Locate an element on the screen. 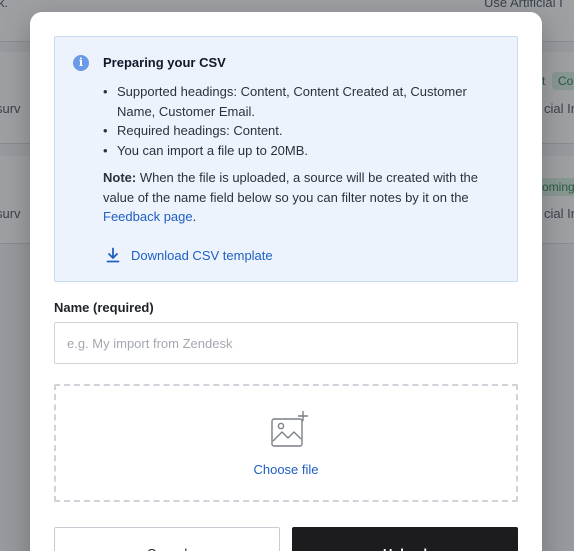 The image size is (574, 551). download-csv-template-link: Download CSV template is located at coordinates (189, 255).